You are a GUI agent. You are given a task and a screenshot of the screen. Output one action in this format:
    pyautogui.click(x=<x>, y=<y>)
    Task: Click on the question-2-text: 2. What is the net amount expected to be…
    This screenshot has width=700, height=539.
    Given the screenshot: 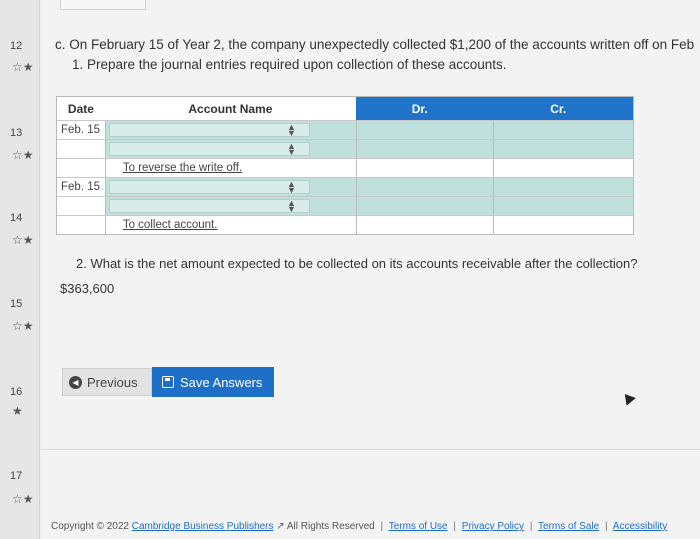 What is the action you would take?
    pyautogui.click(x=357, y=263)
    